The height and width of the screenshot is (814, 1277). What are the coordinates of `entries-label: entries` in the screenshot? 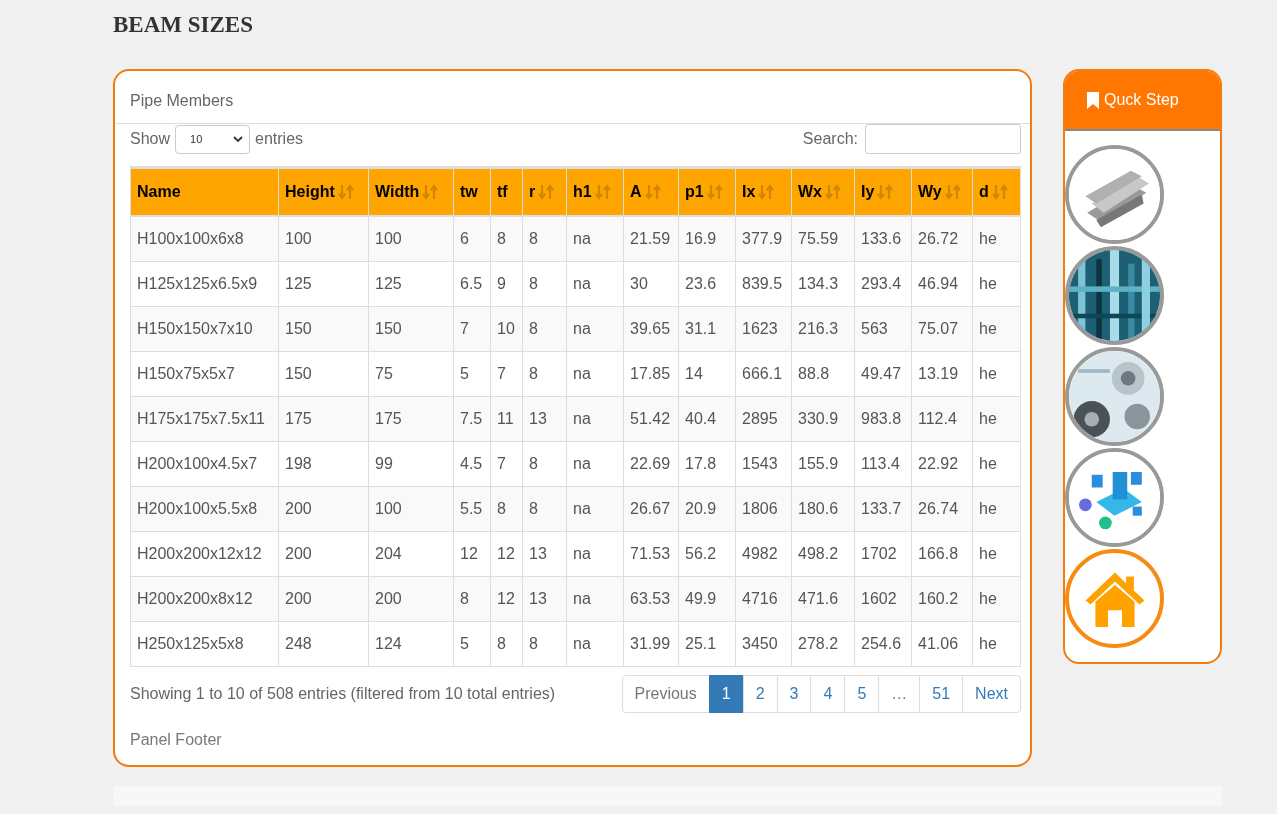 It's located at (279, 139).